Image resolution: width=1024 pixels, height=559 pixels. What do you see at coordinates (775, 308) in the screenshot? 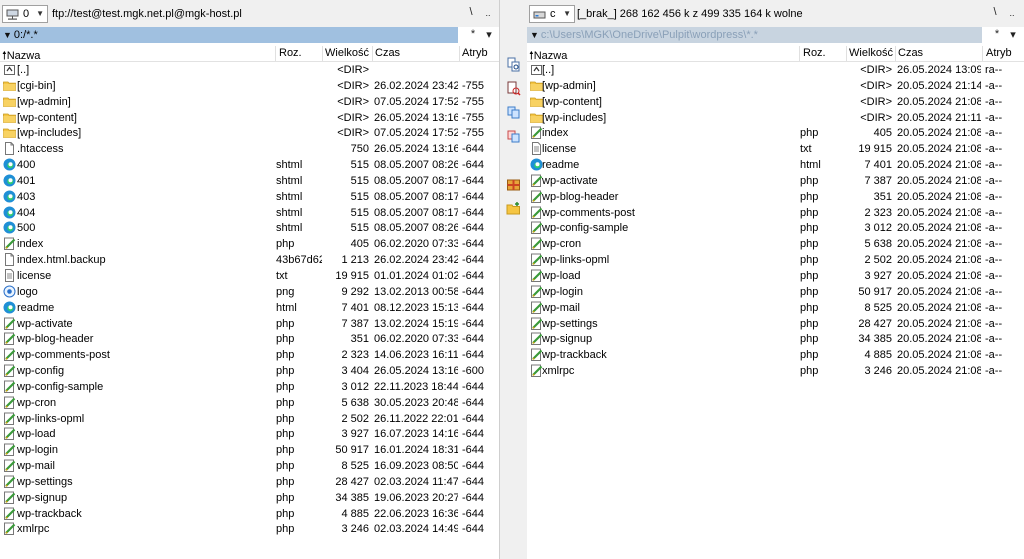
I see `file-row: wp-mail php 8 525 20.05.2024 21:08 -a--` at bounding box center [775, 308].